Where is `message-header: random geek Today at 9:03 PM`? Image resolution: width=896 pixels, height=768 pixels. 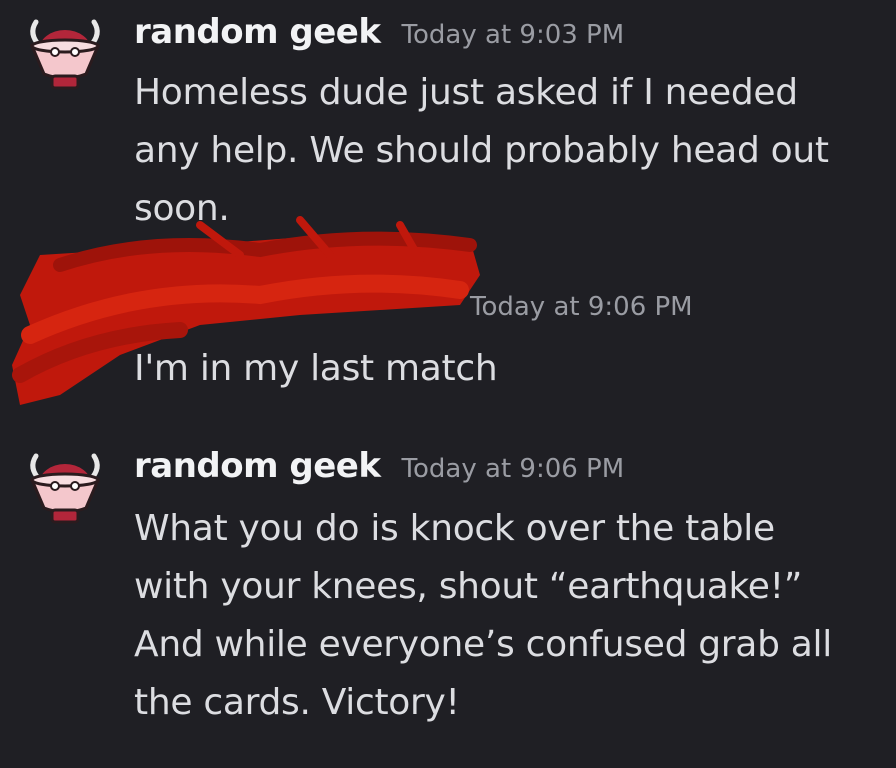
message-header: random geek Today at 9:03 PM is located at coordinates (379, 32).